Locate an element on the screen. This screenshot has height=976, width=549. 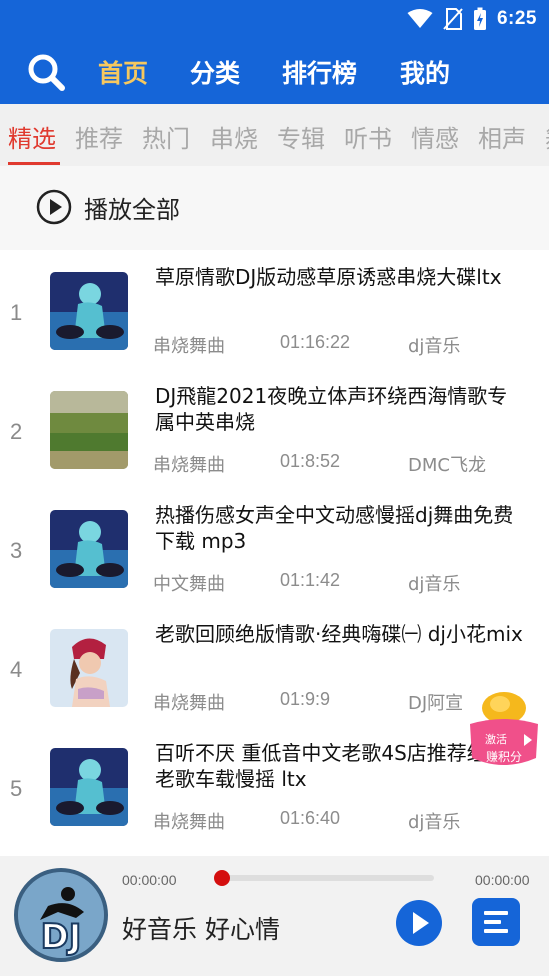
play-icon is located at coordinates (421, 923).